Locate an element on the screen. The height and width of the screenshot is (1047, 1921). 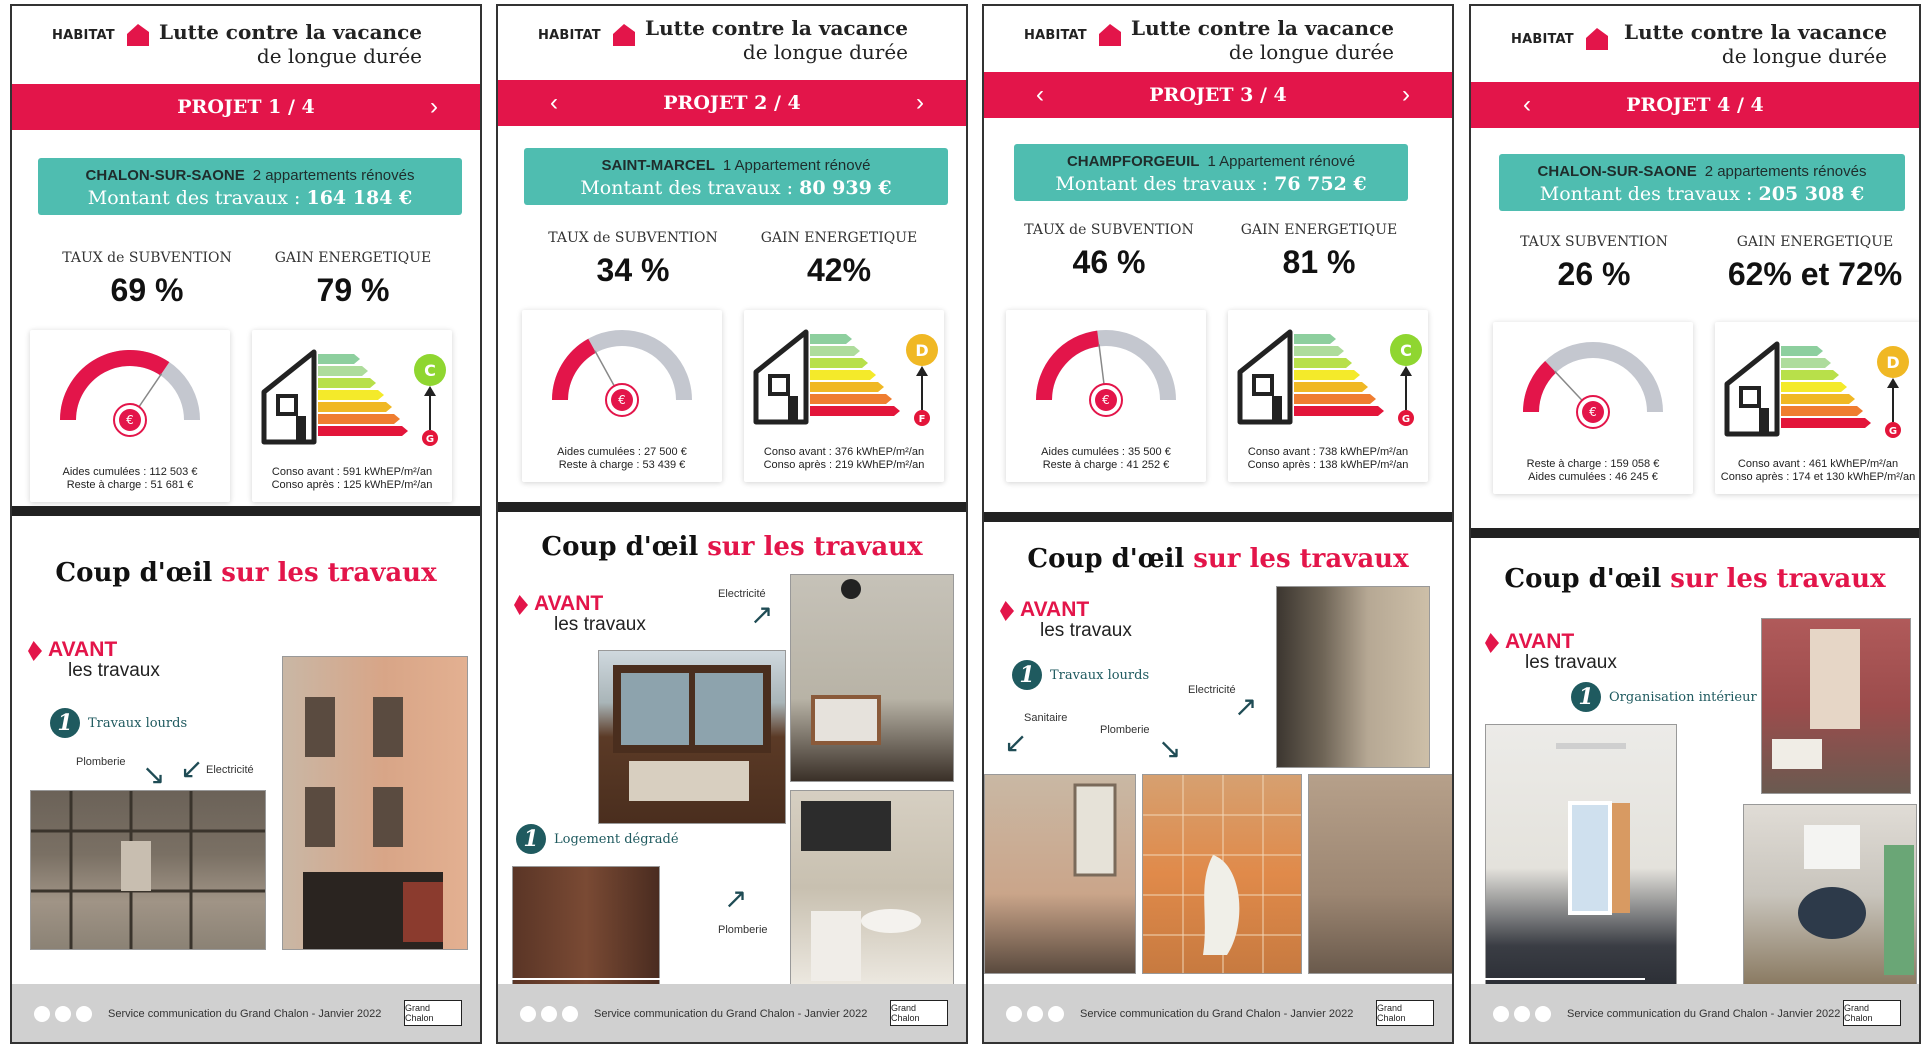
project-navbar: ‹ PROJET 2 / 4 › is located at coordinates (732, 103).